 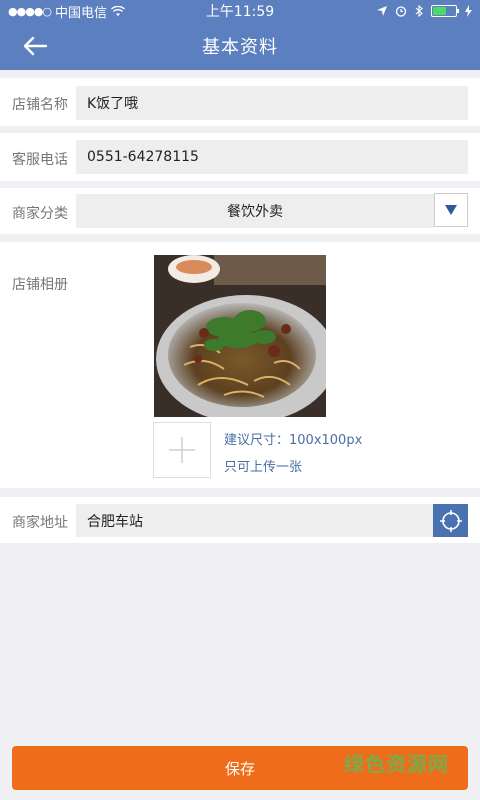 I want to click on address-input: 合肥车站, so click(x=254, y=520).